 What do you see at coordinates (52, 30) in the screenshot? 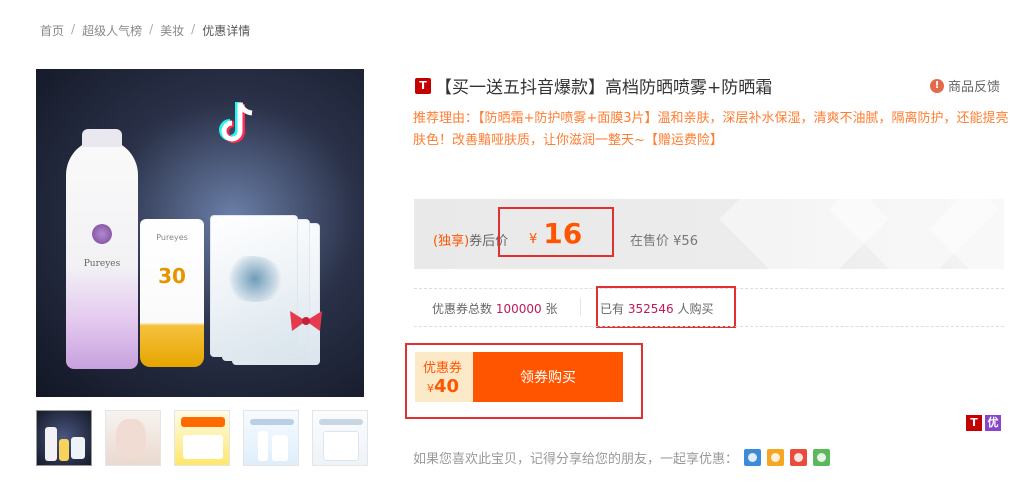
I see `breadcrumb-home: 首页` at bounding box center [52, 30].